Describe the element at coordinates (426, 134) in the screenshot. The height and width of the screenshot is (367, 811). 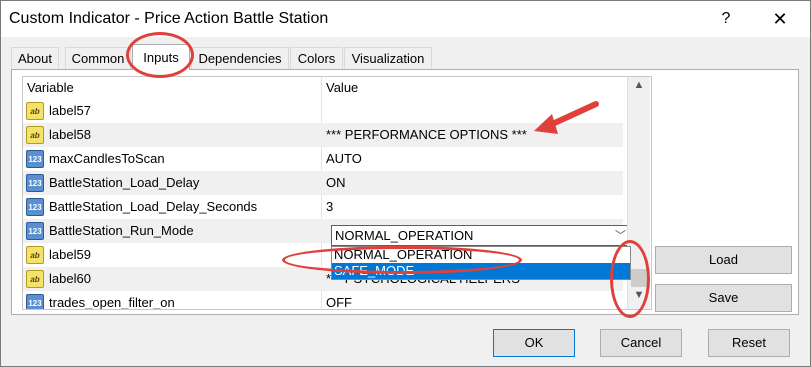
I see `variable-value: *** PERFORMANCE OPTIONS ***` at that location.